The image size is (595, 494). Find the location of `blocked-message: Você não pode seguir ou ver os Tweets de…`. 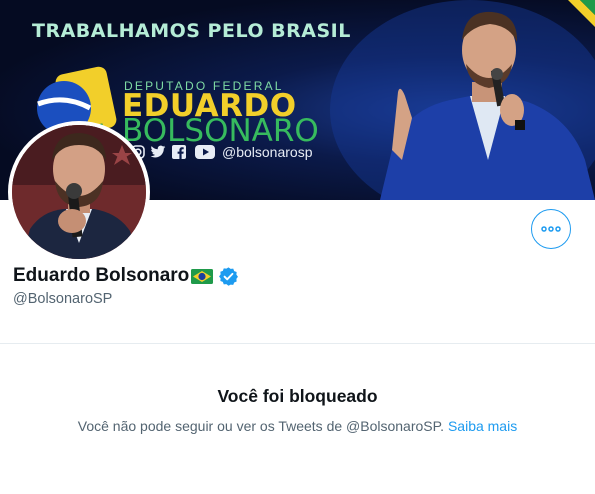

blocked-message: Você não pode seguir ou ver os Tweets de… is located at coordinates (297, 426).